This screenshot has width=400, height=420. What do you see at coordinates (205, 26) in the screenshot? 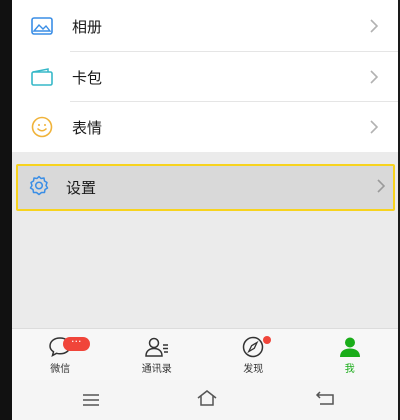
I see `menu-item-album: 相册` at bounding box center [205, 26].